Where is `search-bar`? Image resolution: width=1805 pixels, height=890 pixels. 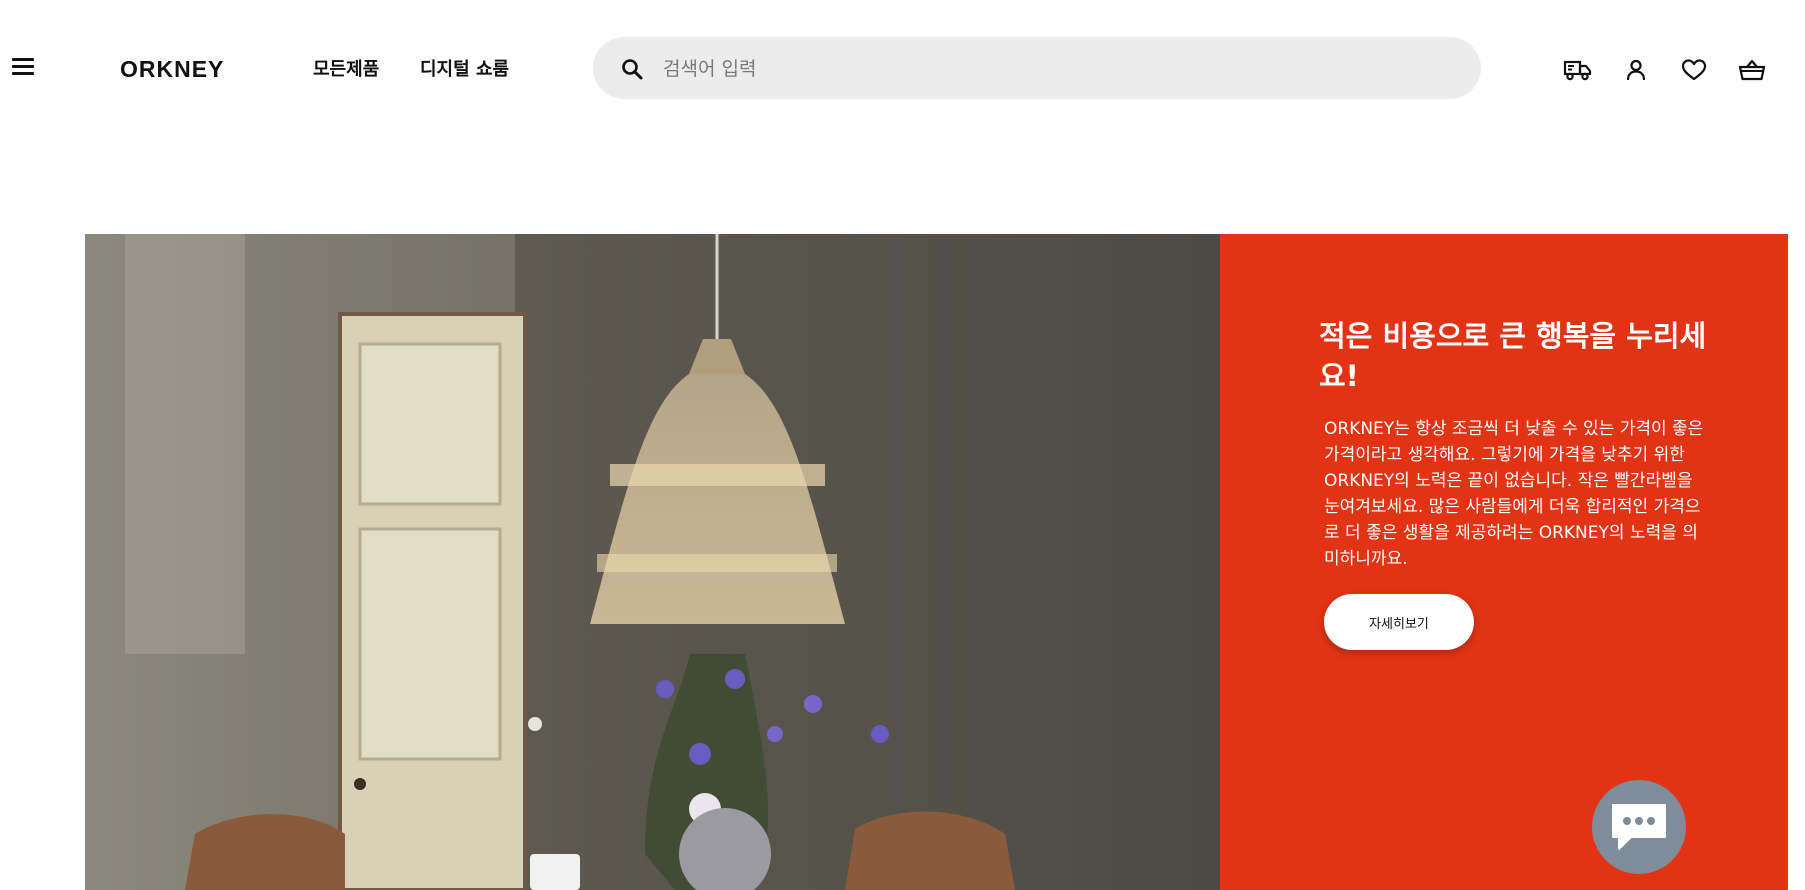
search-bar is located at coordinates (1037, 69).